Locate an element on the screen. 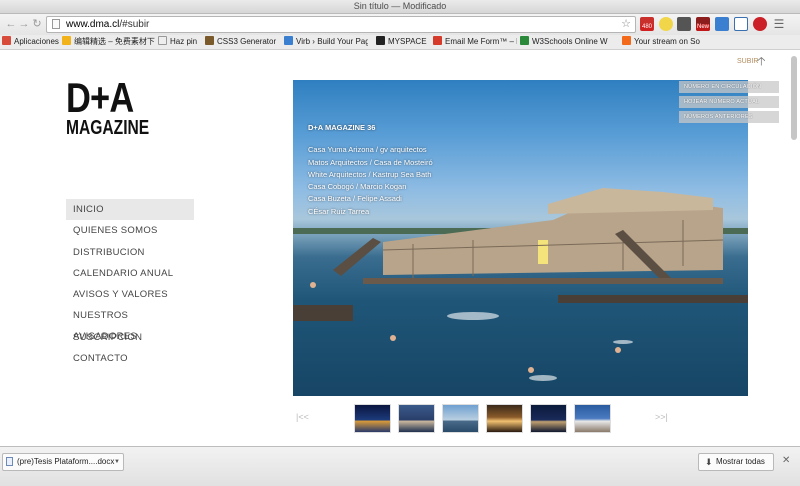  extension-480-icon: 480 is located at coordinates (647, 24).